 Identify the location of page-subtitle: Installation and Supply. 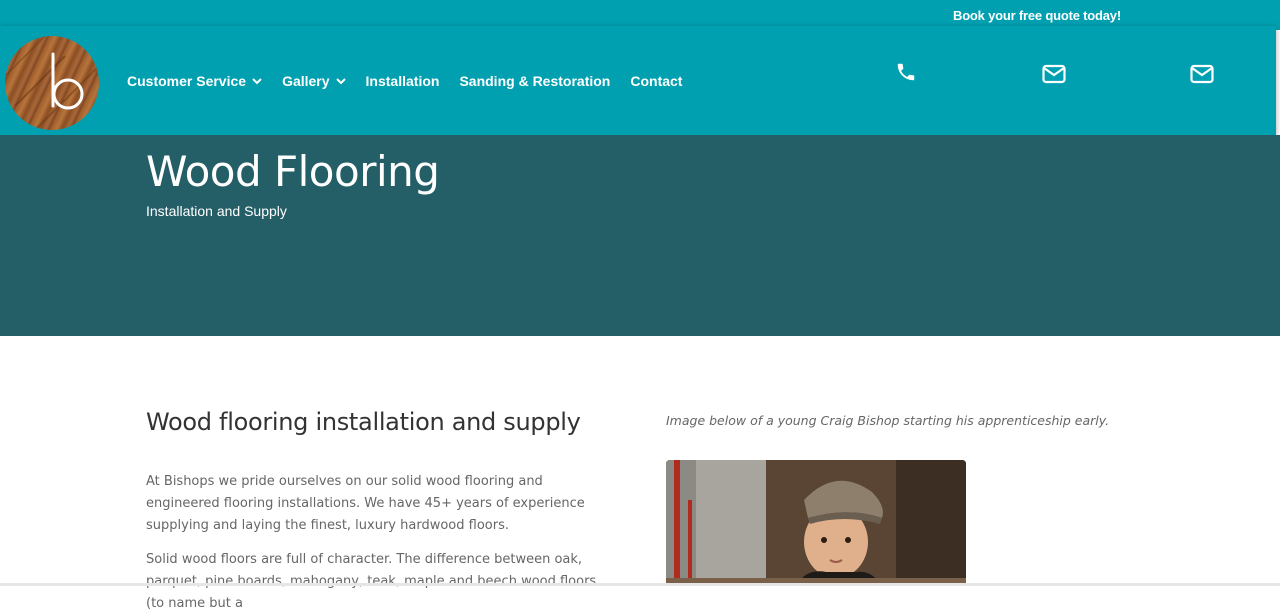
(216, 211).